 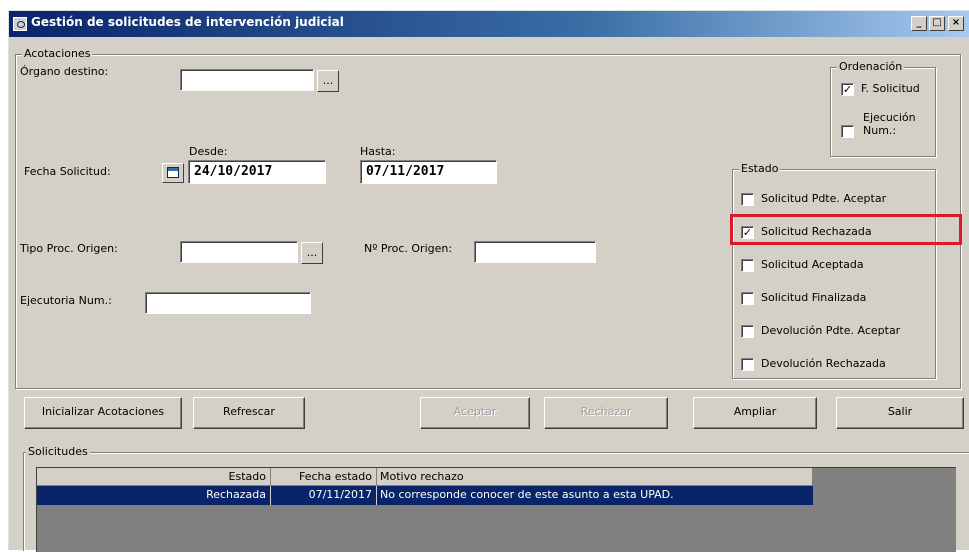 What do you see at coordinates (257, 172) in the screenshot?
I see `fecha-desde-input: 24/10/2017` at bounding box center [257, 172].